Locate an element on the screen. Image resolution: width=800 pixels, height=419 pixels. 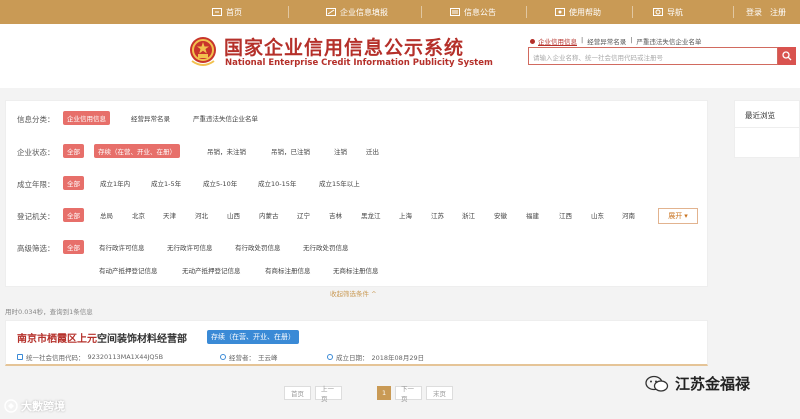
search-tab-label: 严重违法失信企业名单 is located at coordinates (669, 42).